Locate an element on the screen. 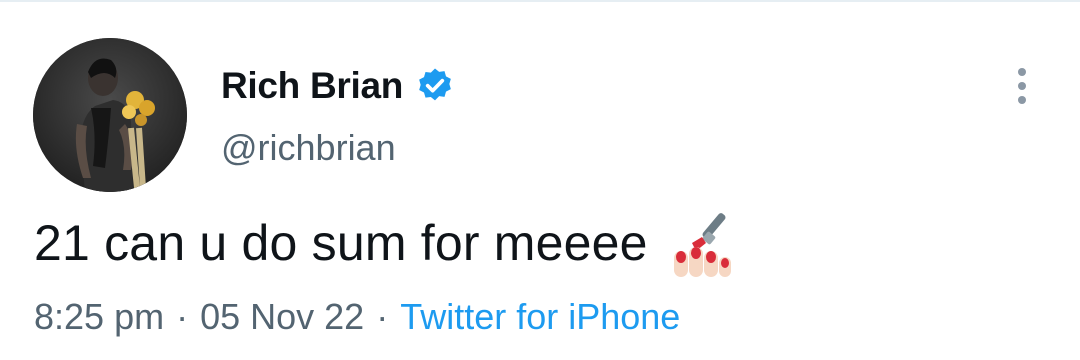  nail-polish-emoji-icon is located at coordinates (700, 243).